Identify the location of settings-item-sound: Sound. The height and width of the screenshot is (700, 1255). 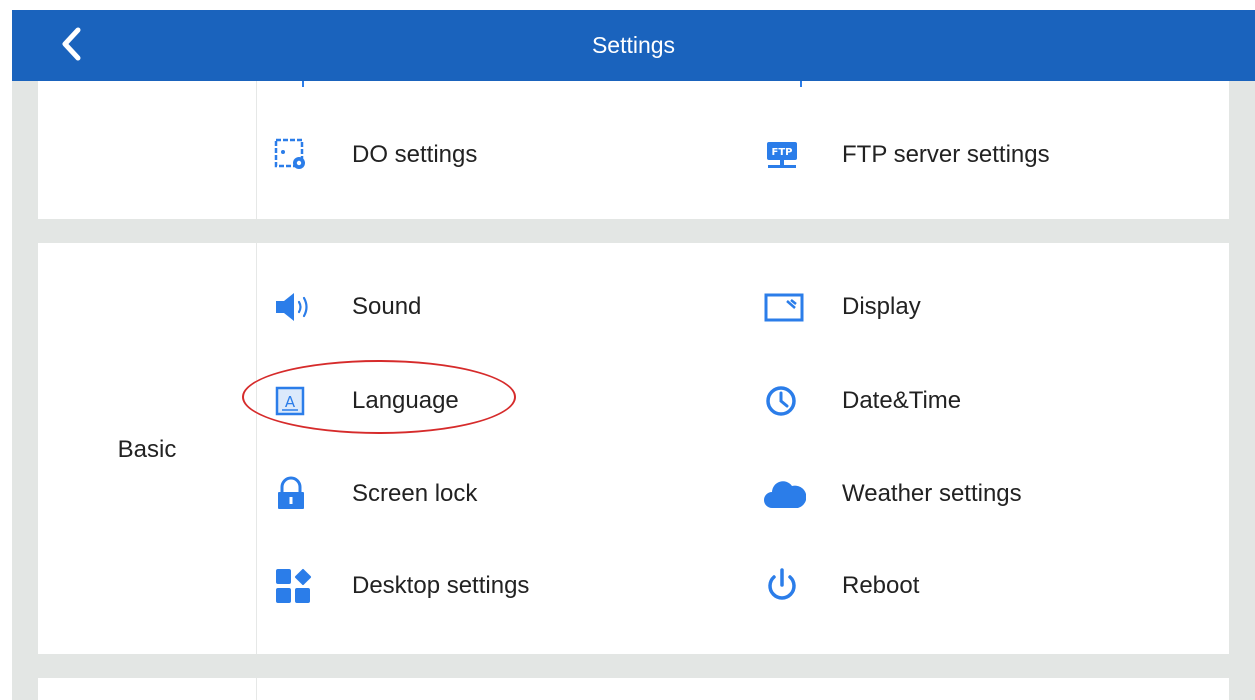
(347, 307).